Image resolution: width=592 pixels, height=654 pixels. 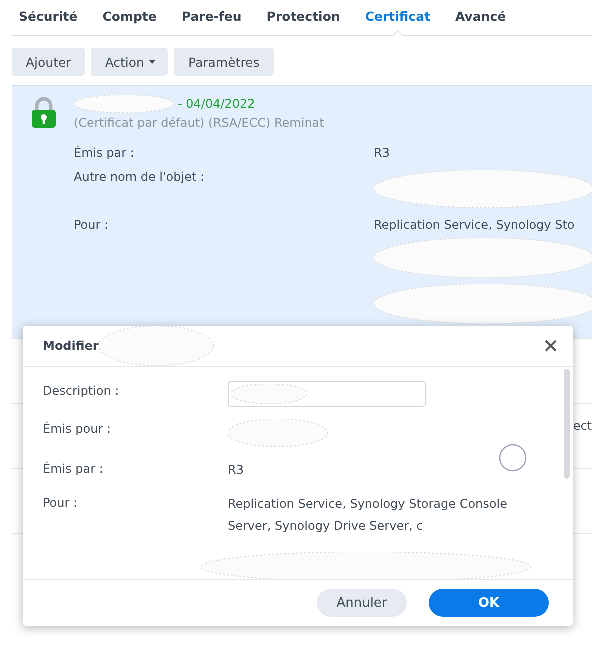 I want to click on description-field, so click(x=327, y=394).